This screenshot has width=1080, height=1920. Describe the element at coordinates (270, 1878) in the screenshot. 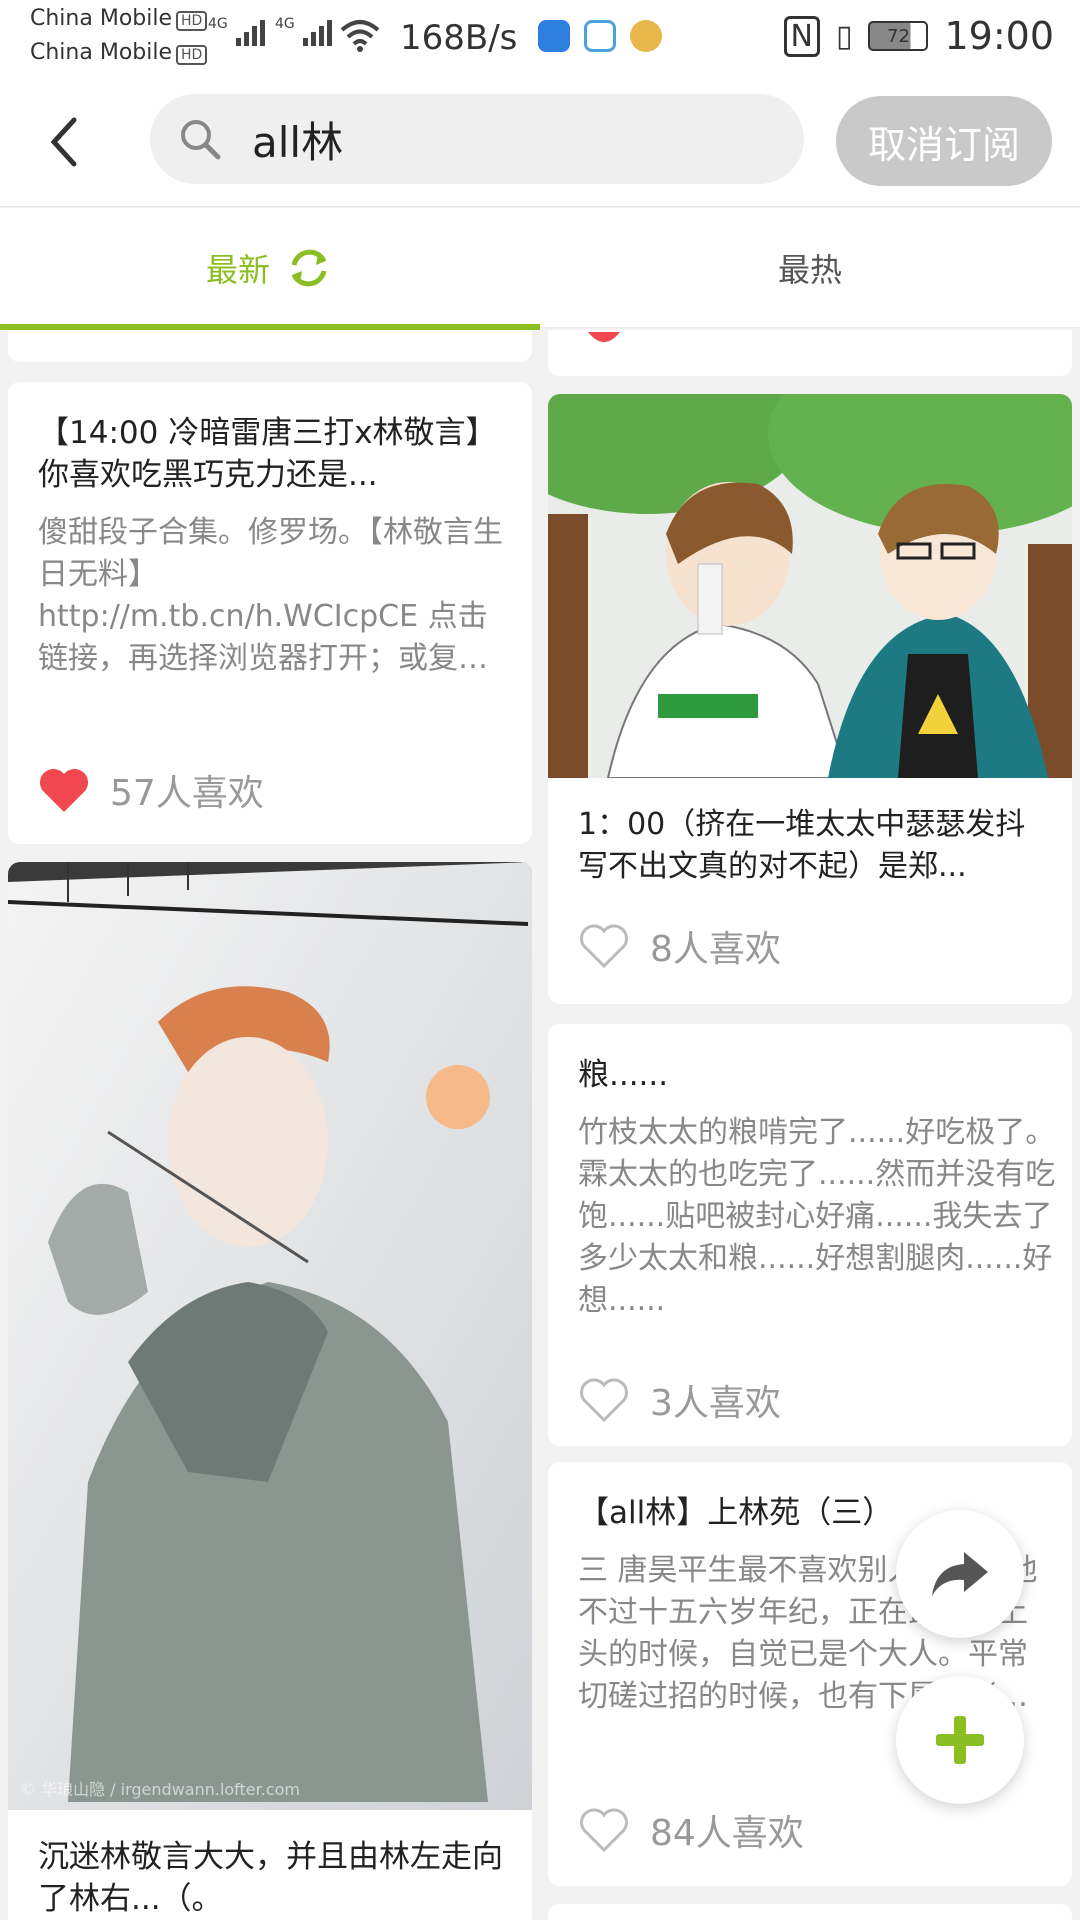

I see `post-title: 沉迷林敬言大大，并且由林左走向了林右...（。` at that location.